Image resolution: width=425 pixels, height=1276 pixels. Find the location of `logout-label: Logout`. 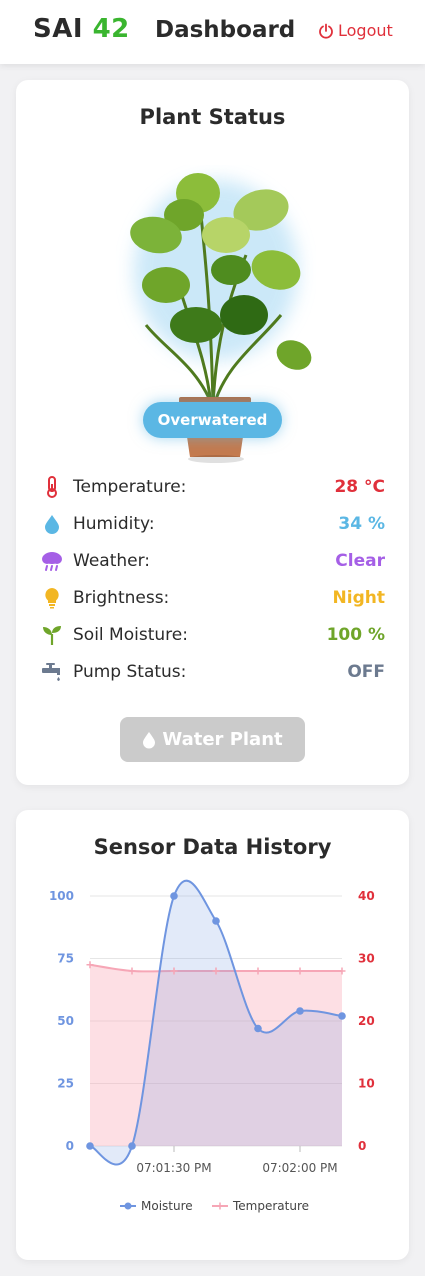

logout-label: Logout is located at coordinates (365, 30).